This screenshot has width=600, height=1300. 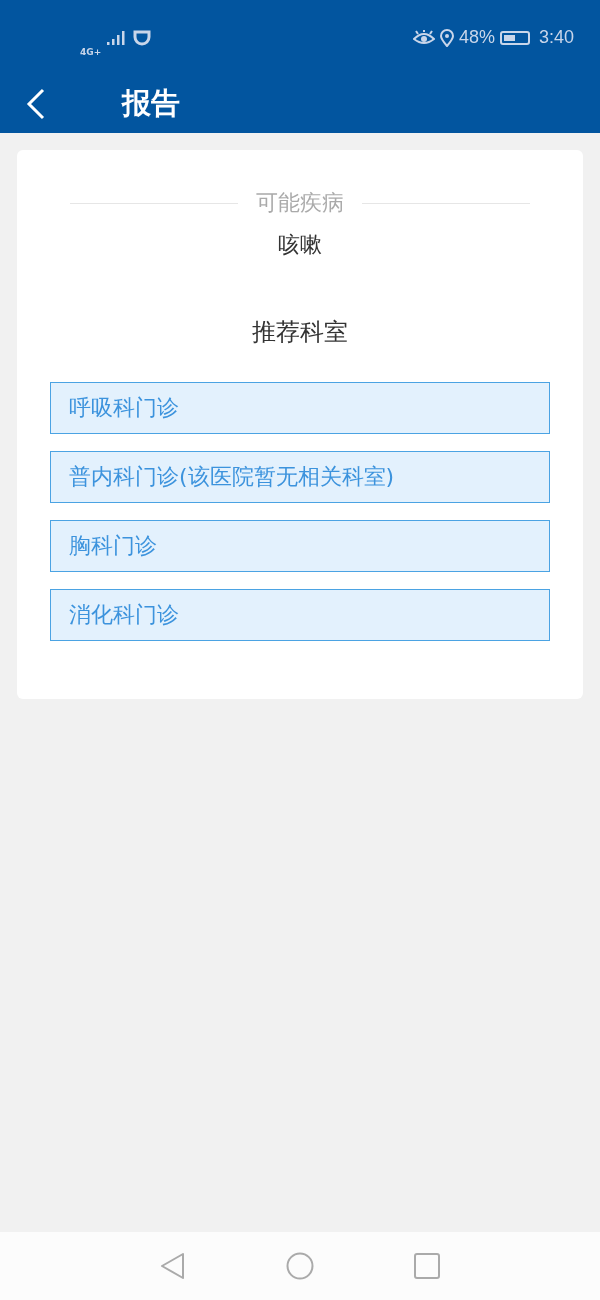 What do you see at coordinates (476, 37) in the screenshot?
I see `battery-percent: 48%` at bounding box center [476, 37].